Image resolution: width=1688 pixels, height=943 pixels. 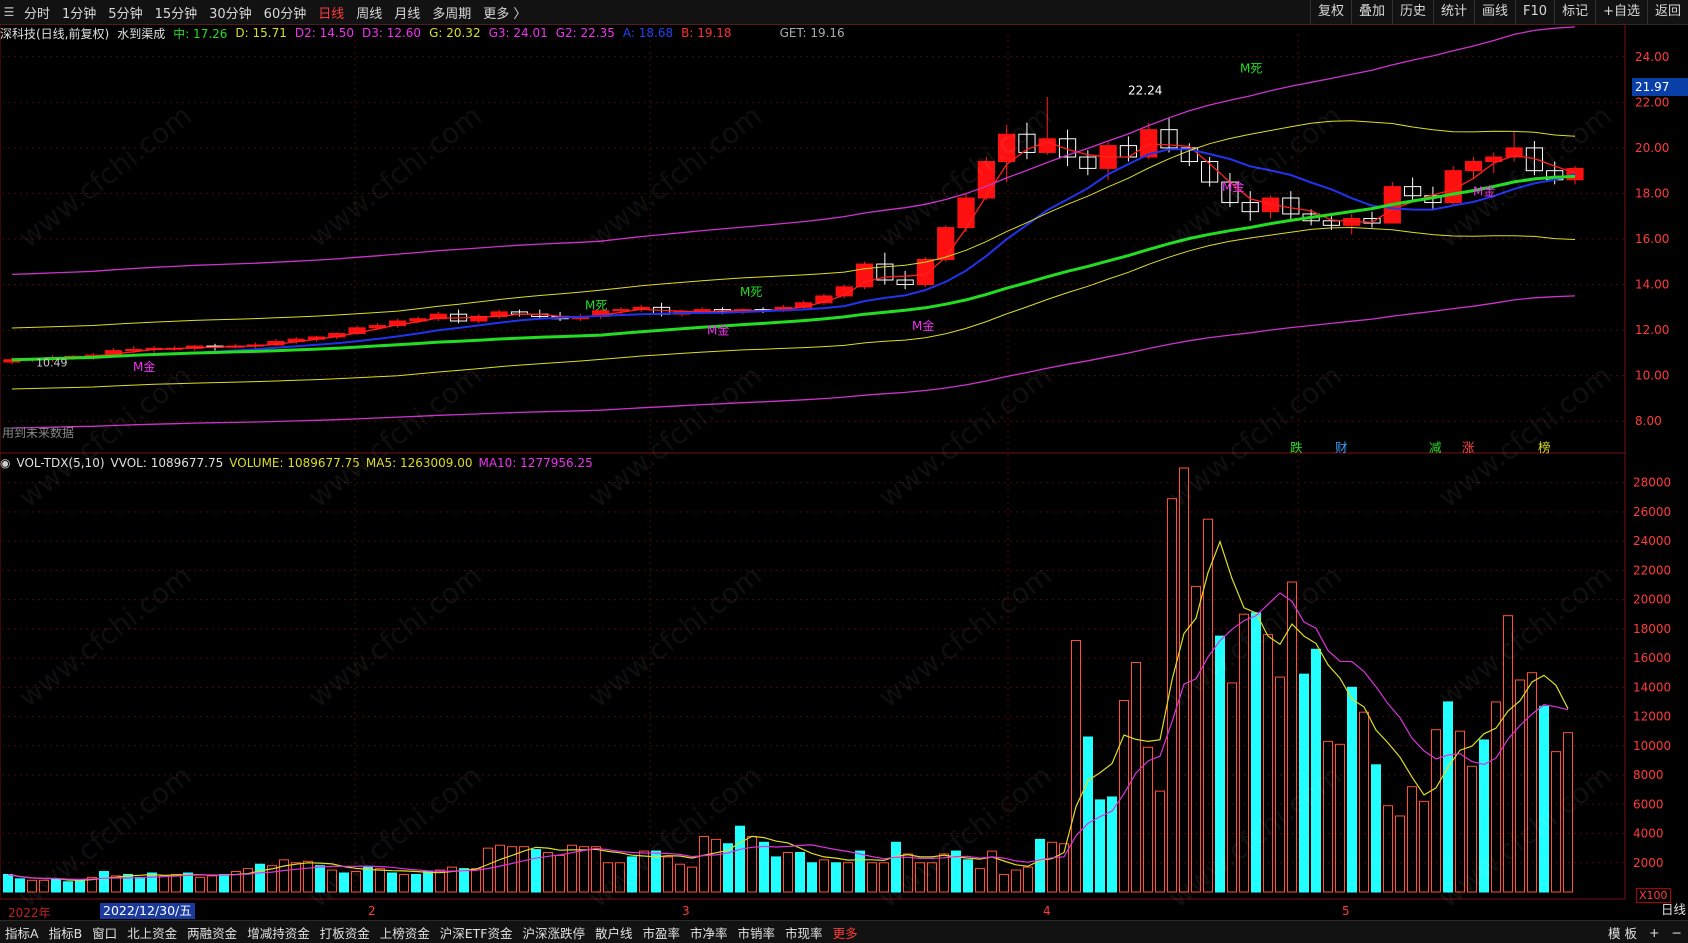 What do you see at coordinates (1652, 687) in the screenshot?
I see `volume-tick-label: 14000` at bounding box center [1652, 687].